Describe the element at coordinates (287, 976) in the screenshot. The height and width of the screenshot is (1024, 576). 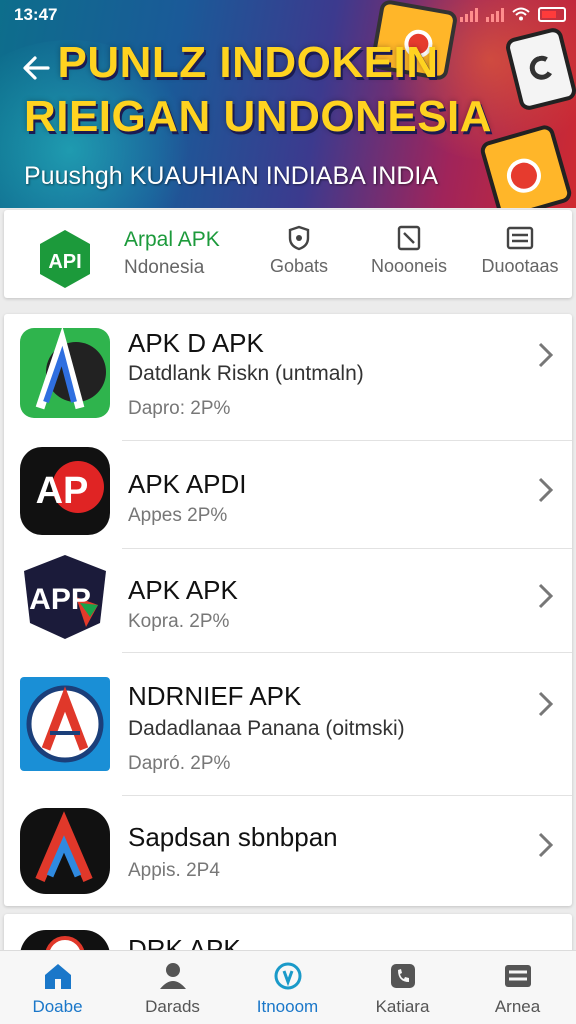
I see `compass-icon` at that location.